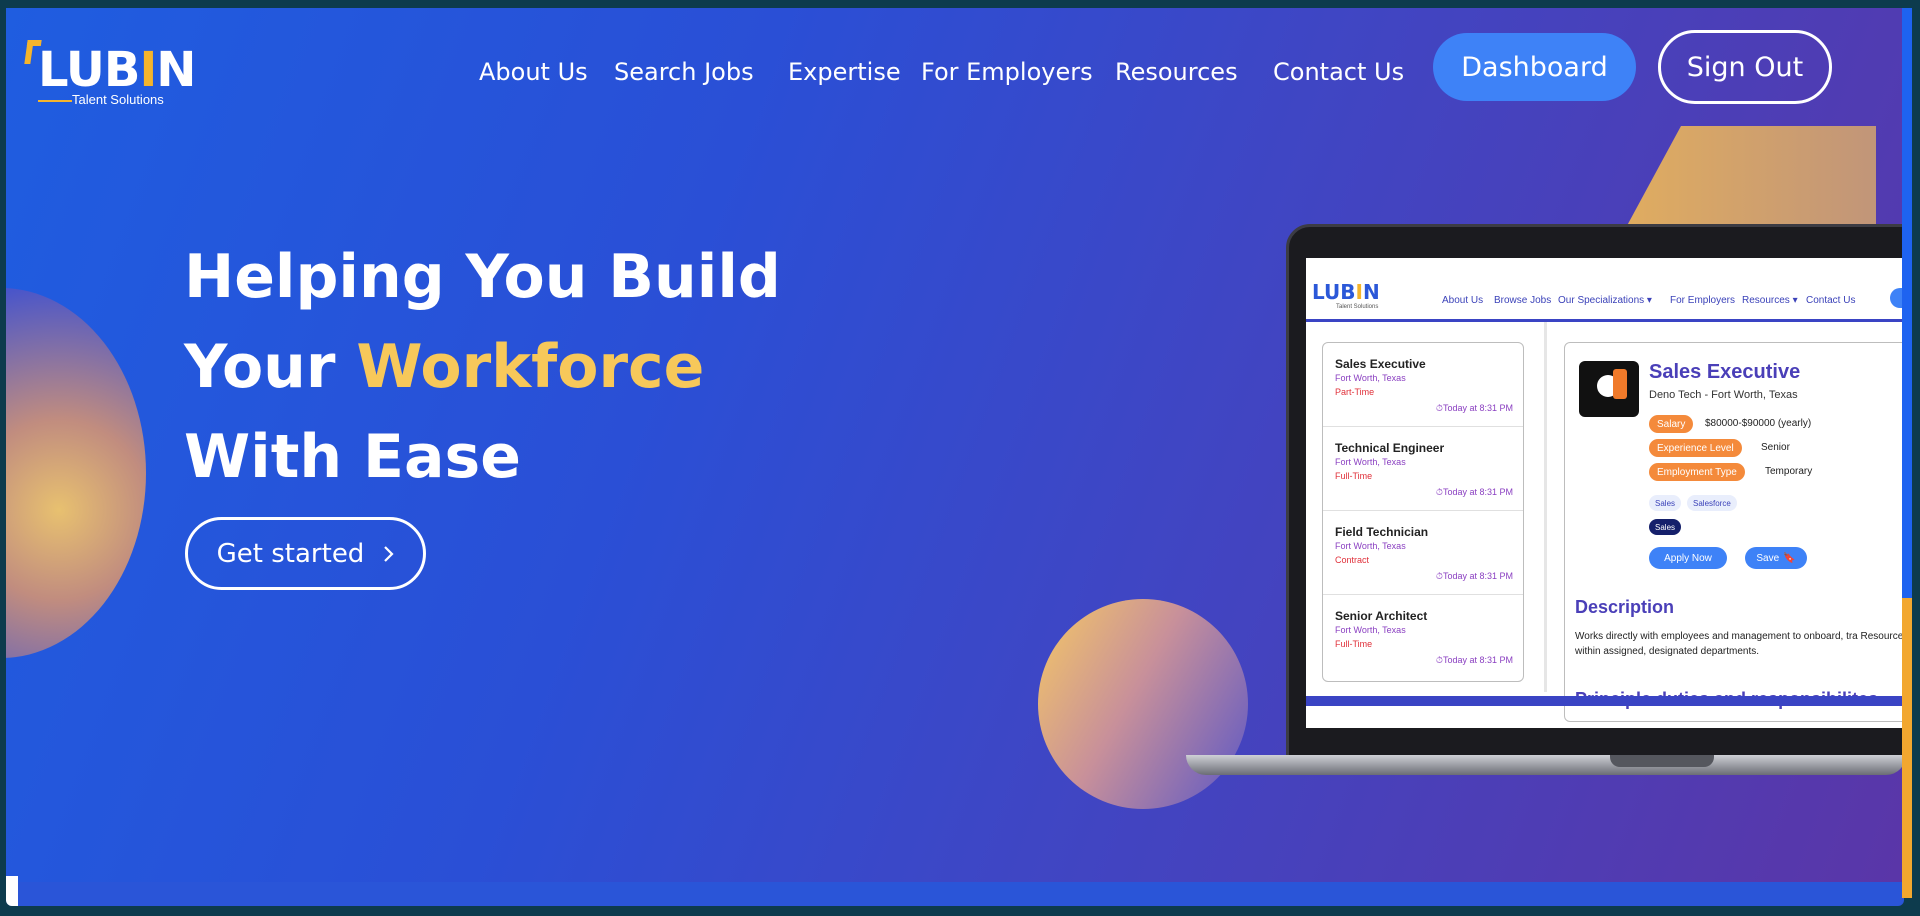 The height and width of the screenshot is (916, 1920). Describe the element at coordinates (1007, 72) in the screenshot. I see `nav-for-employers: For Employers` at that location.